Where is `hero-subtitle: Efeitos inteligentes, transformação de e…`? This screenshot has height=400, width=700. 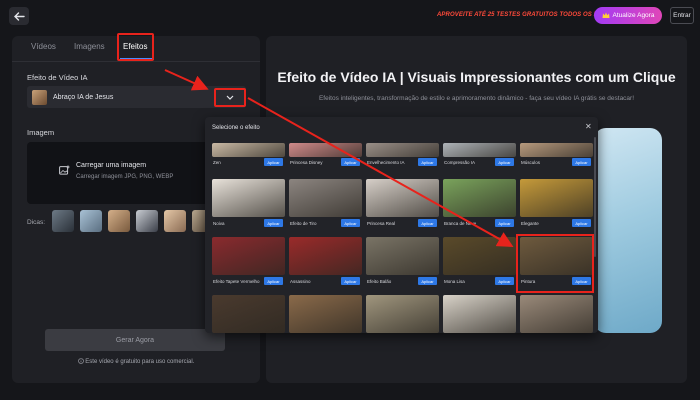
hero-subtitle: Efeitos inteligentes, transformação de e… is located at coordinates (476, 98).